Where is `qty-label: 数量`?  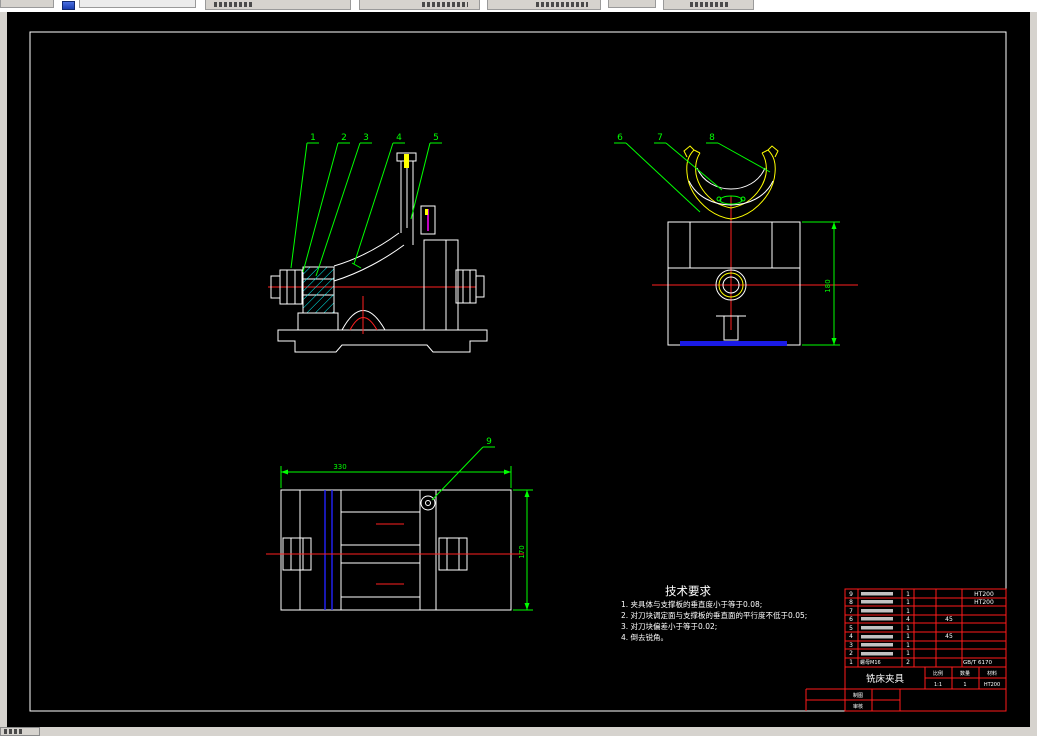
qty-label: 数量 is located at coordinates (965, 673).